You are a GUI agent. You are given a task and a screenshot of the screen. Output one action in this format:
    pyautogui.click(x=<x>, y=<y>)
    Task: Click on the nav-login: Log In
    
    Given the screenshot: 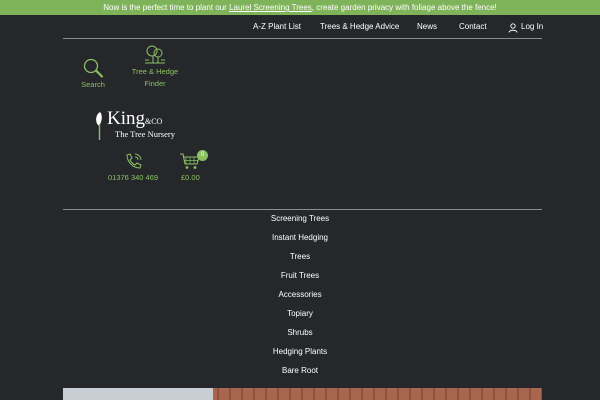 What is the action you would take?
    pyautogui.click(x=532, y=26)
    